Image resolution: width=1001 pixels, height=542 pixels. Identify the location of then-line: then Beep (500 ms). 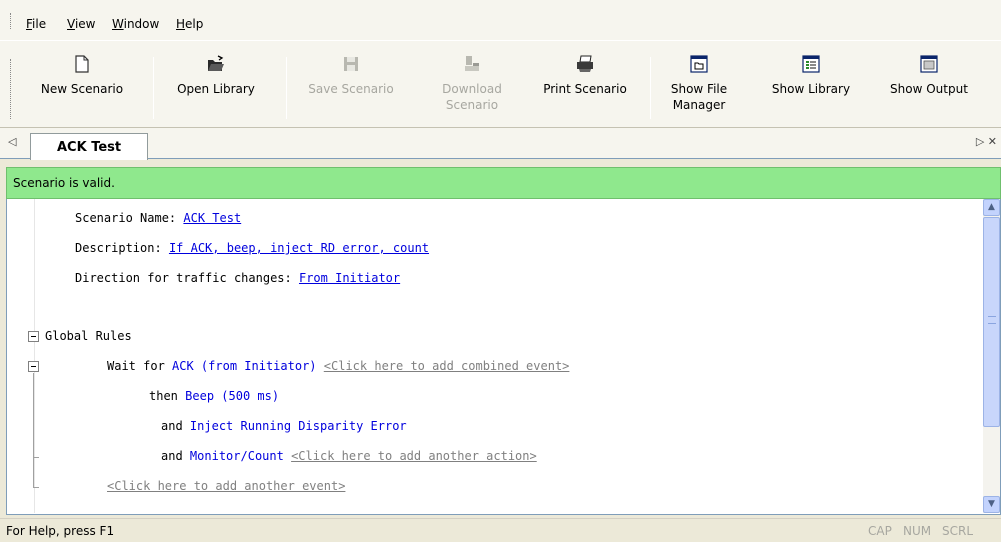
(214, 396).